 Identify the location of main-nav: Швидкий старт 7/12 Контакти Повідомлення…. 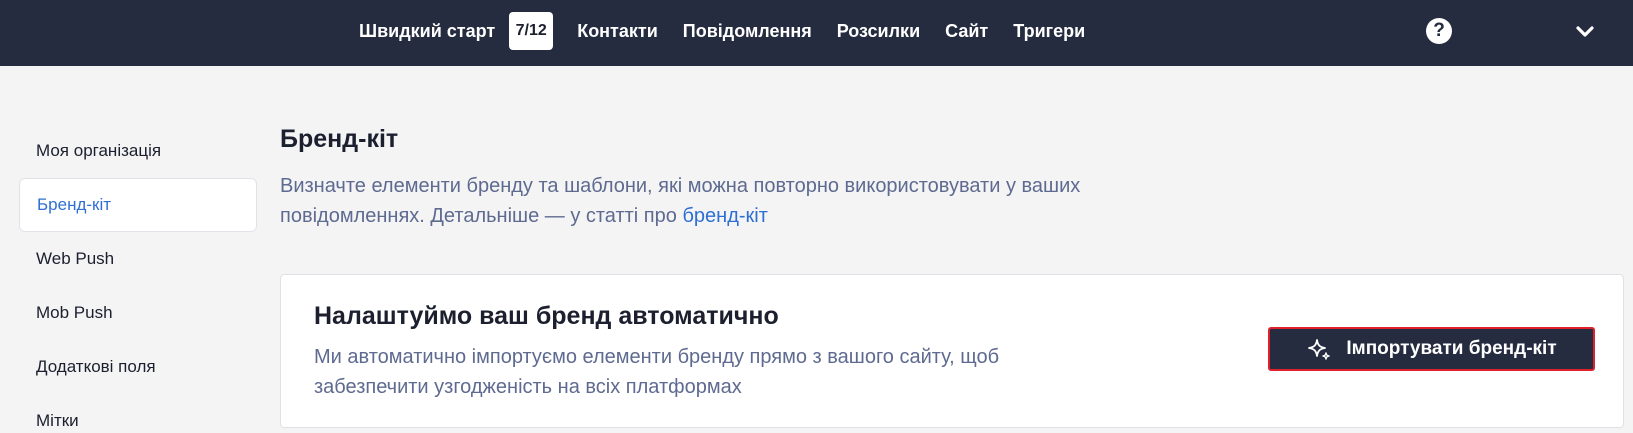
(734, 31).